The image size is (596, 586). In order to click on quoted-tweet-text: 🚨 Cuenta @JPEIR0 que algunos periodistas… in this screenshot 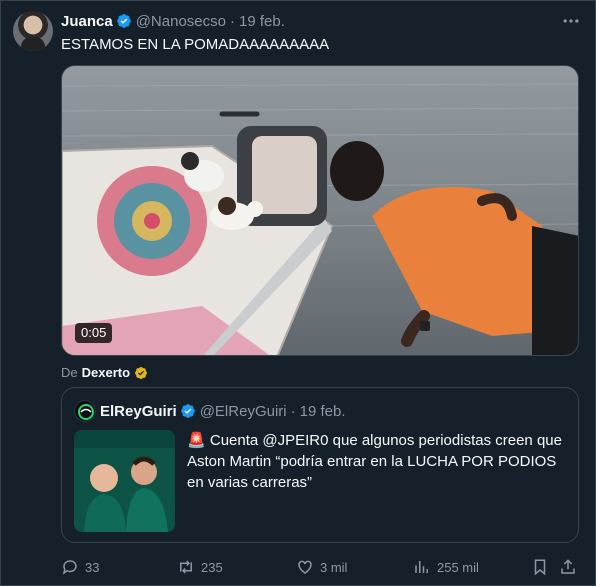, I will do `click(377, 461)`.